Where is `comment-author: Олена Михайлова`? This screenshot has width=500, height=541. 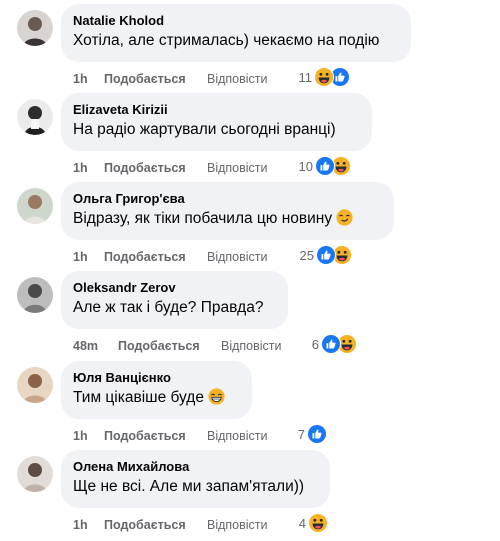 comment-author: Олена Михайлова is located at coordinates (195, 467).